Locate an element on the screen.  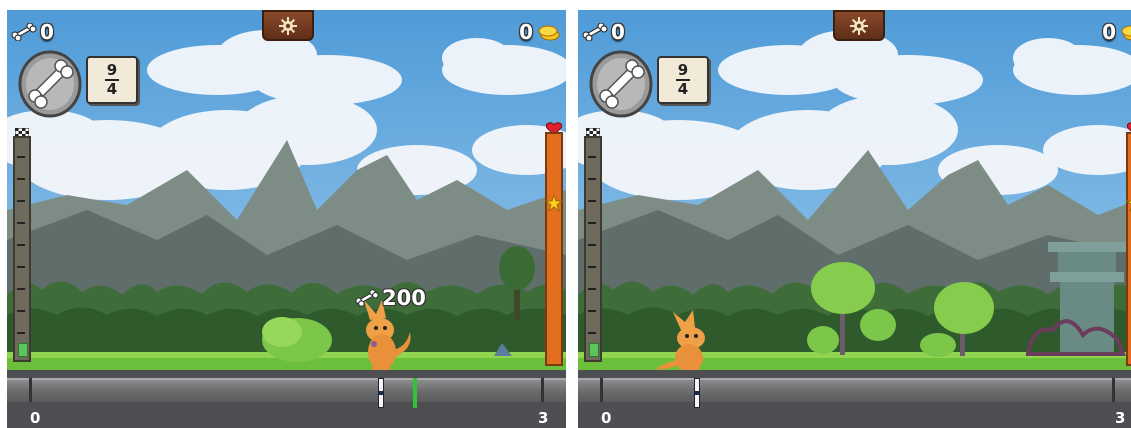
bone-reward-popup: 200 is located at coordinates (390, 298).